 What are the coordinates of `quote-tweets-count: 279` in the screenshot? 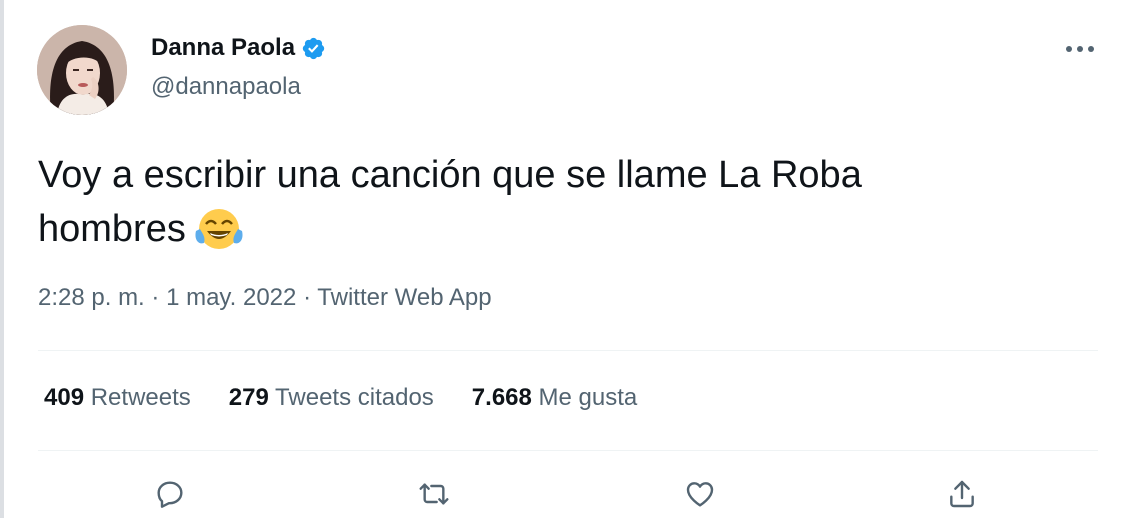 It's located at (248, 397).